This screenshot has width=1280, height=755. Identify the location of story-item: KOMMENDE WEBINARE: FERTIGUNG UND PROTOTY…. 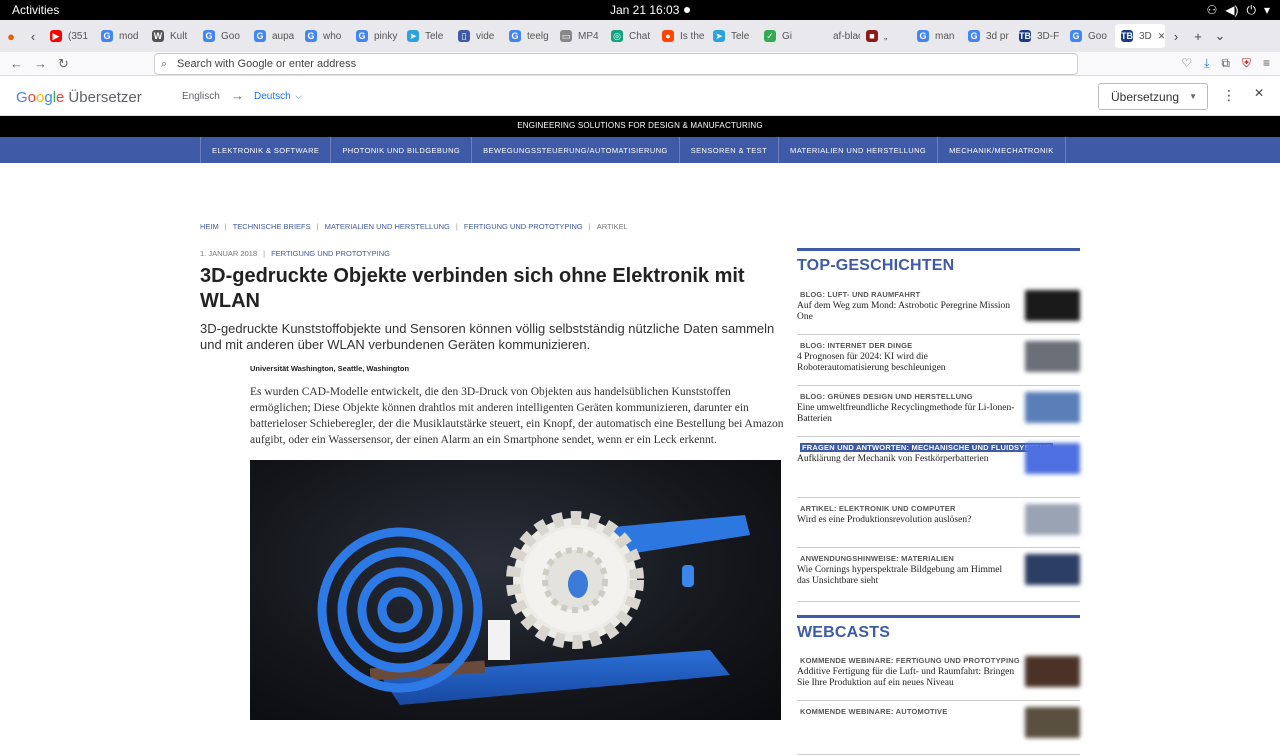
(938, 678).